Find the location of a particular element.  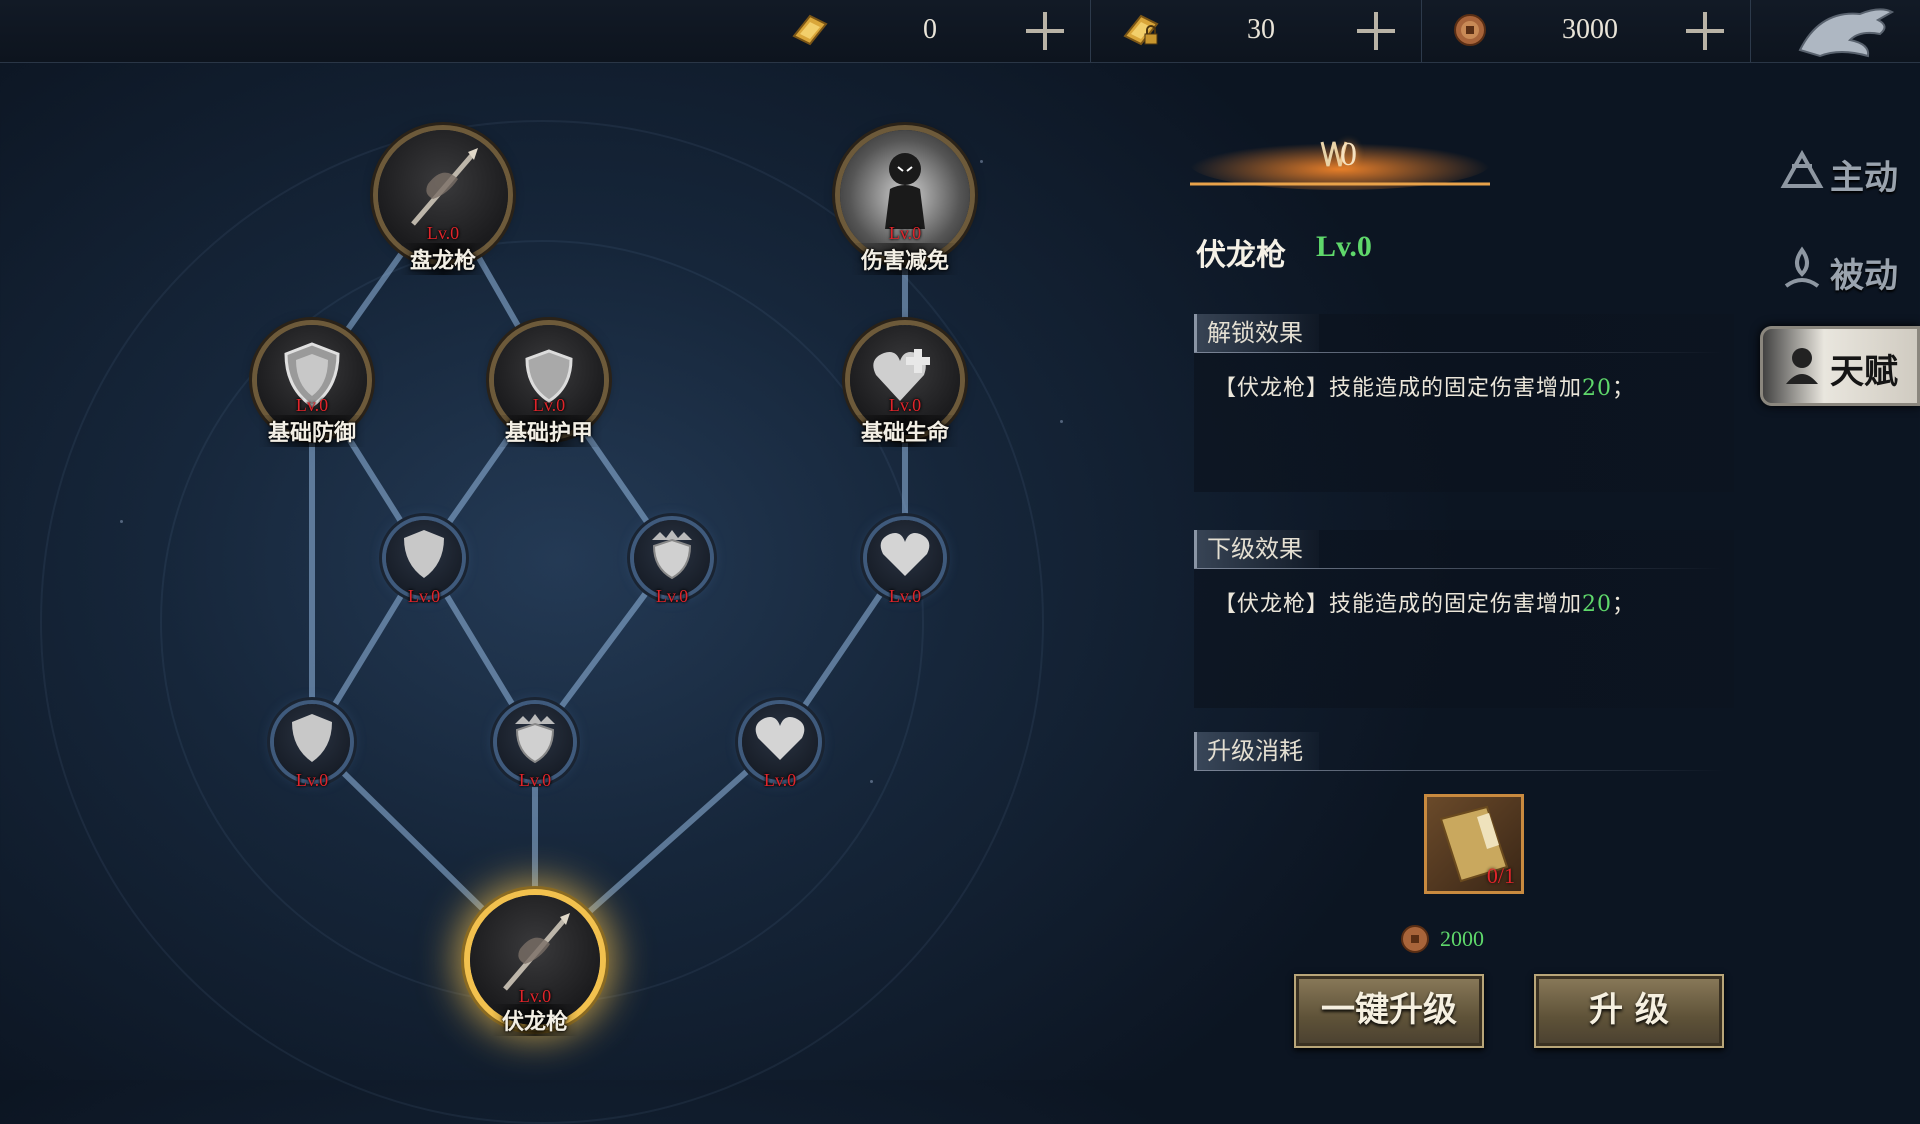

one-click-upgrade-button: 一键升级 is located at coordinates (1389, 1011).